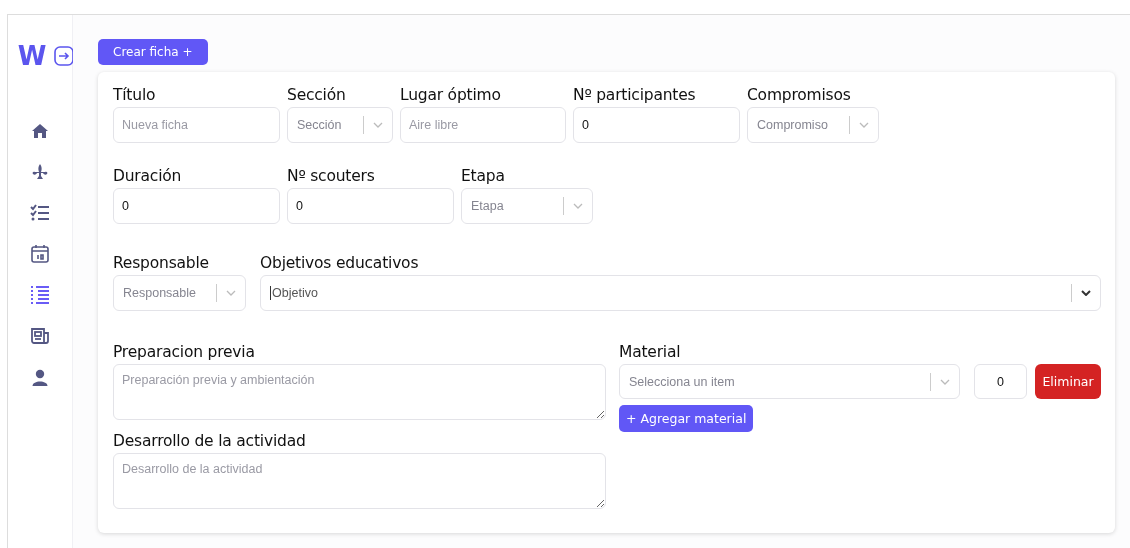 This screenshot has width=1130, height=548. What do you see at coordinates (483, 125) in the screenshot?
I see `text-field: Aire libre` at bounding box center [483, 125].